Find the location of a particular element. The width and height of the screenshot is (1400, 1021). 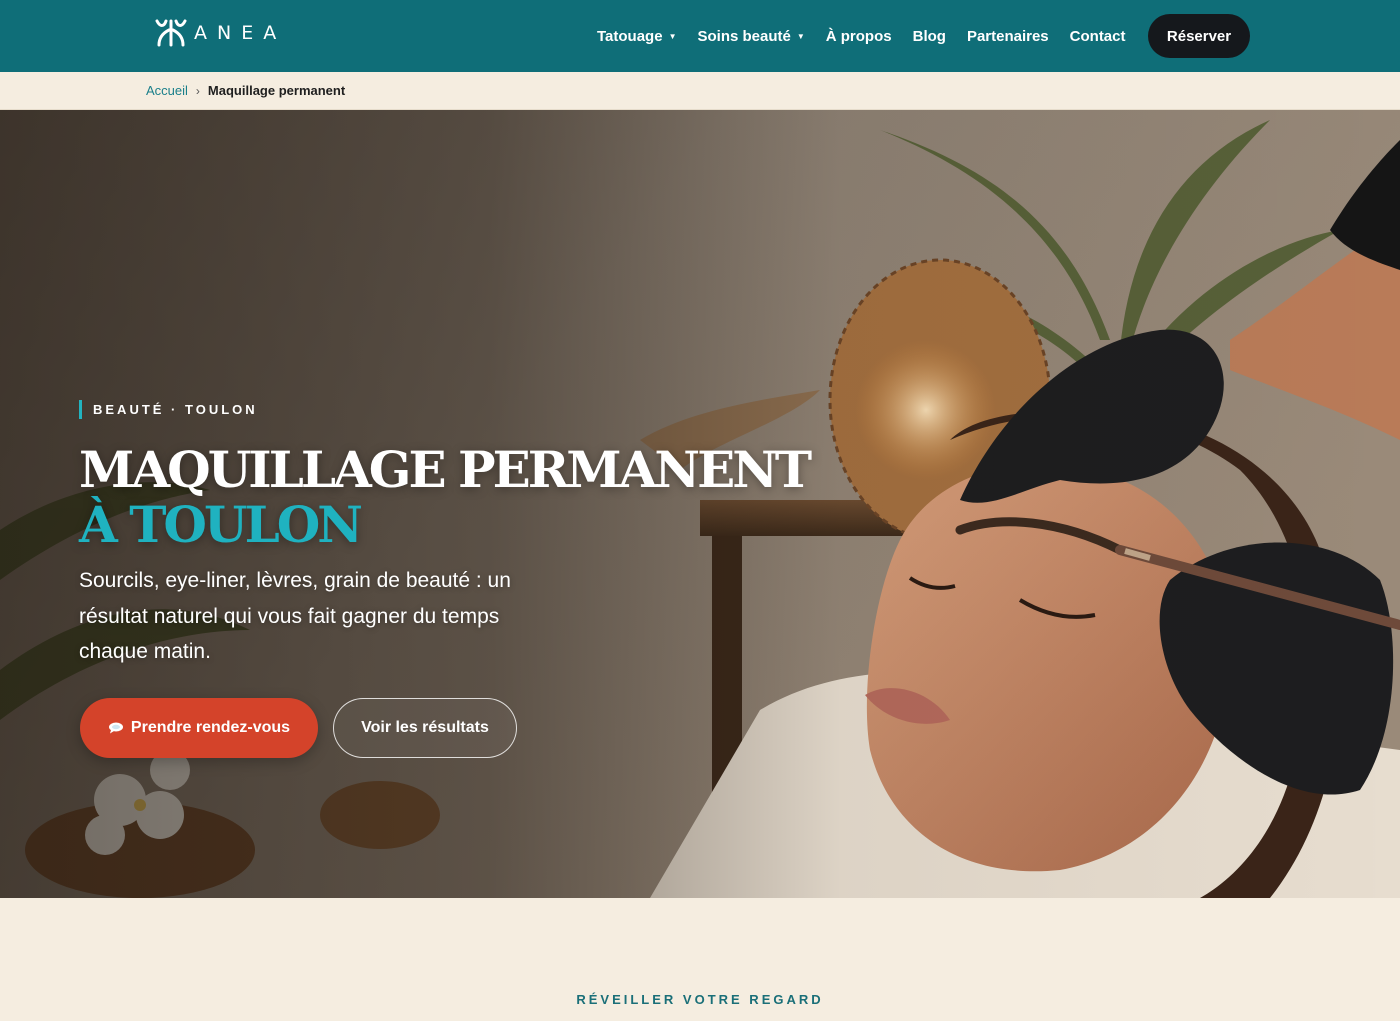

breadcrumb-current: Maquillage permanent is located at coordinates (276, 90).